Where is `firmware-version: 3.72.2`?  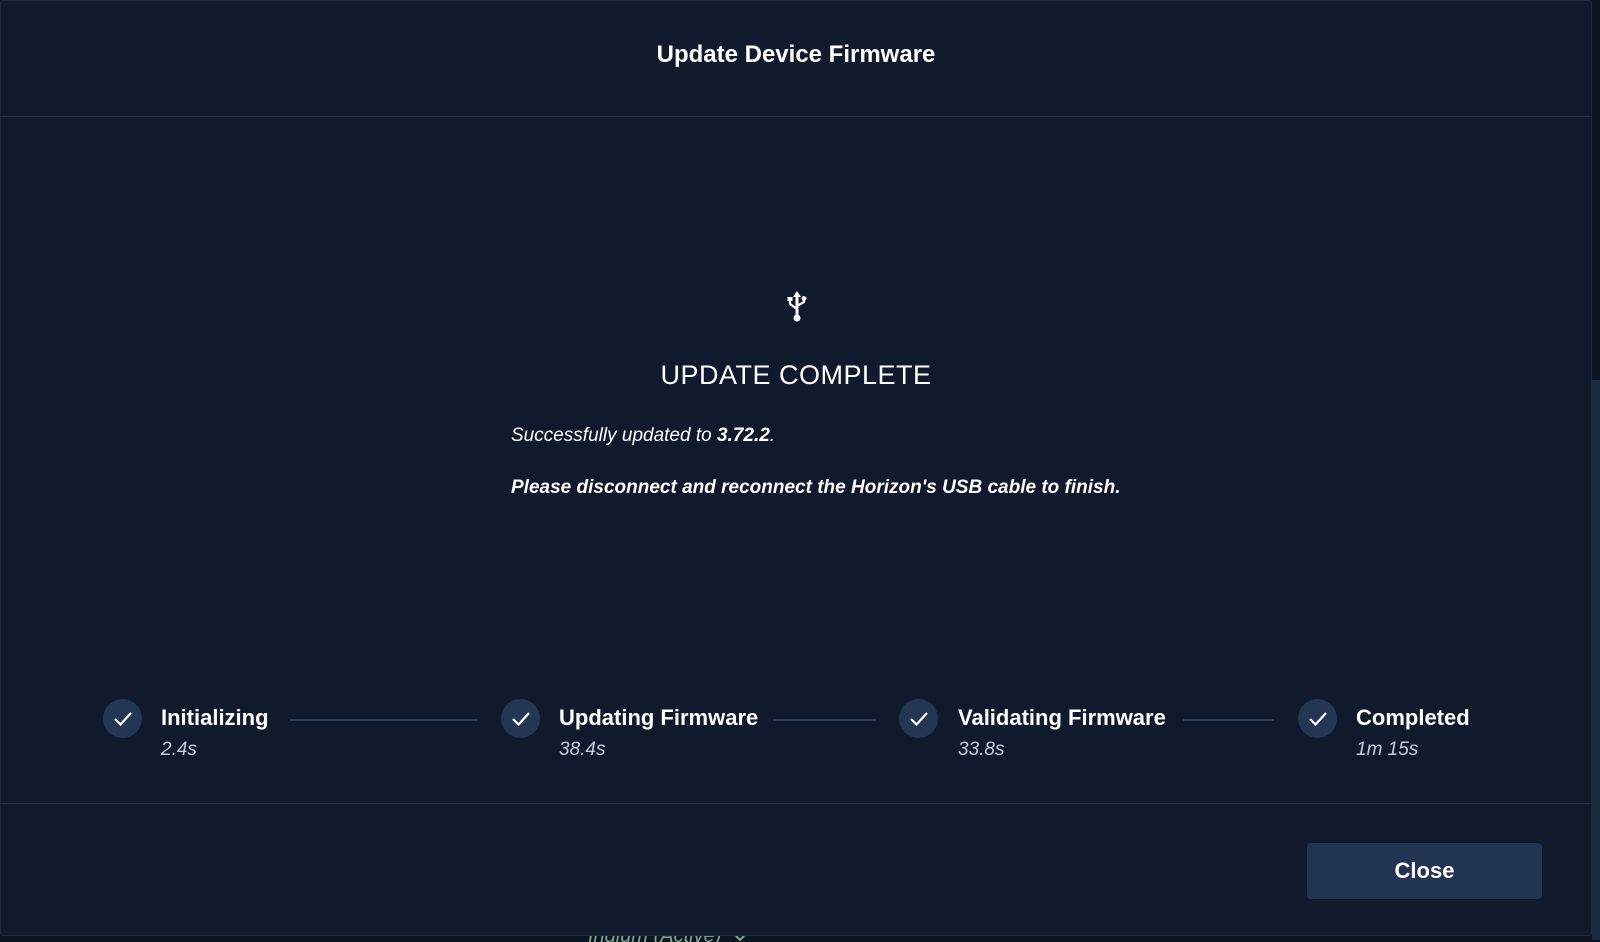
firmware-version: 3.72.2 is located at coordinates (743, 435).